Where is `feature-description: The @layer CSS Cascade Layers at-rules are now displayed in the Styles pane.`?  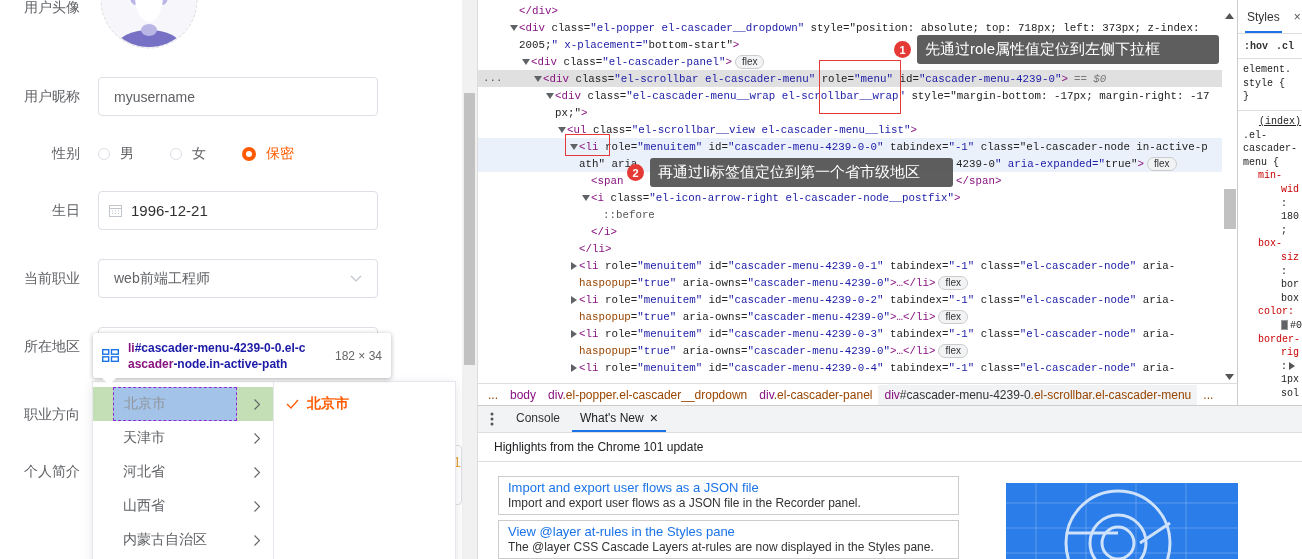
feature-description: The @layer CSS Cascade Layers at-rules are now displayed in the Styles pane. is located at coordinates (721, 547).